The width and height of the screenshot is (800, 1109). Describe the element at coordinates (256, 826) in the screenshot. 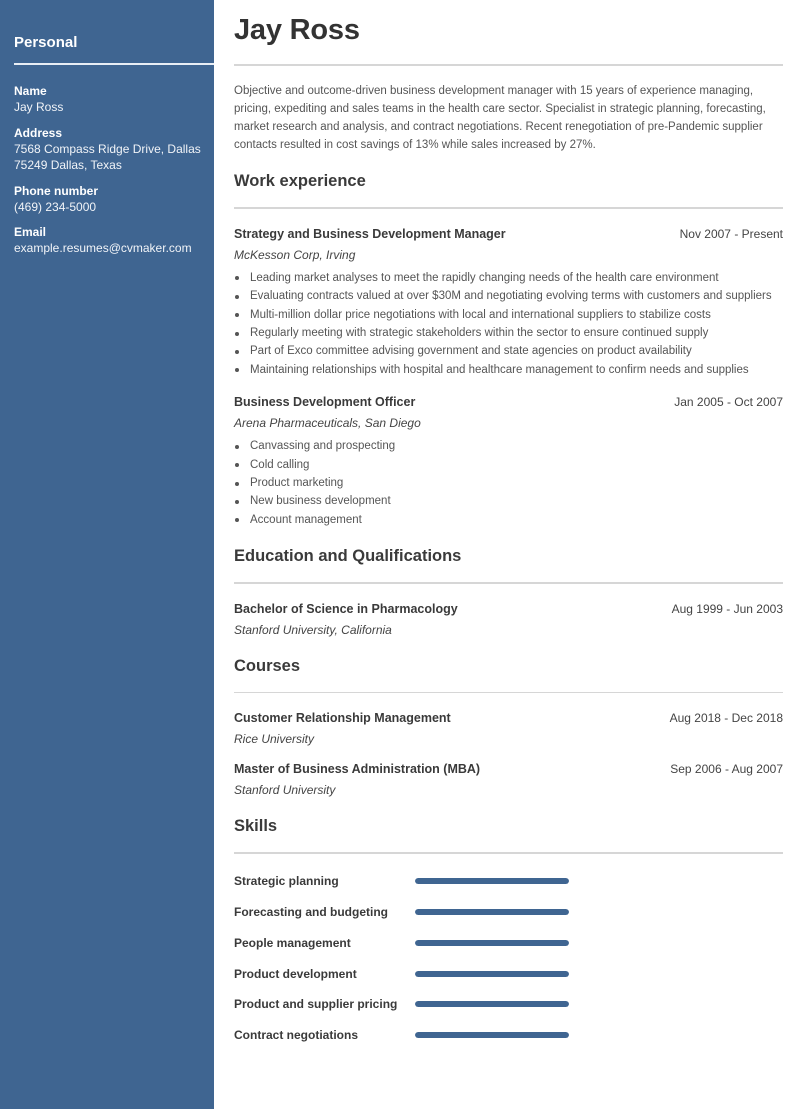

I see `section-title: Skills` at that location.